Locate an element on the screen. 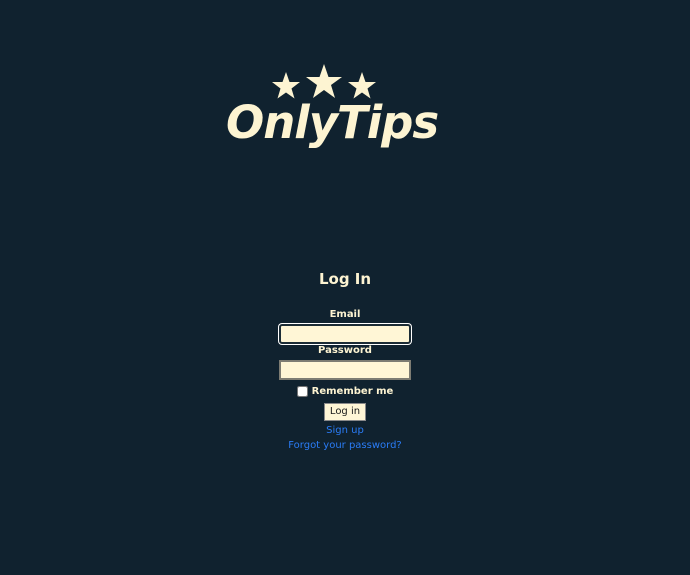 Image resolution: width=690 pixels, height=575 pixels. onlytips-logo: OnlyTips is located at coordinates (335, 112).